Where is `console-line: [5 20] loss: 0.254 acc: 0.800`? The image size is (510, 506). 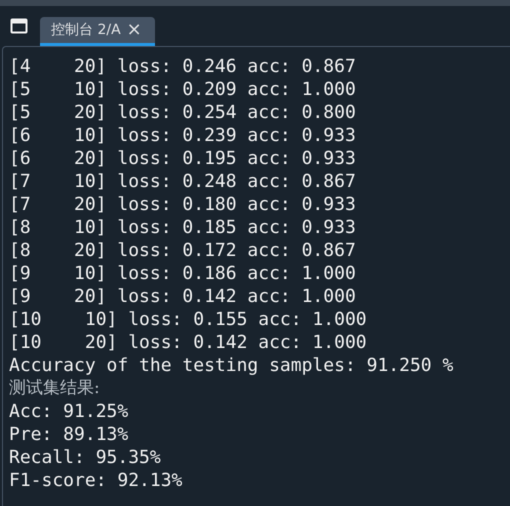
console-line: [5 20] loss: 0.254 acc: 0.800 is located at coordinates (182, 112).